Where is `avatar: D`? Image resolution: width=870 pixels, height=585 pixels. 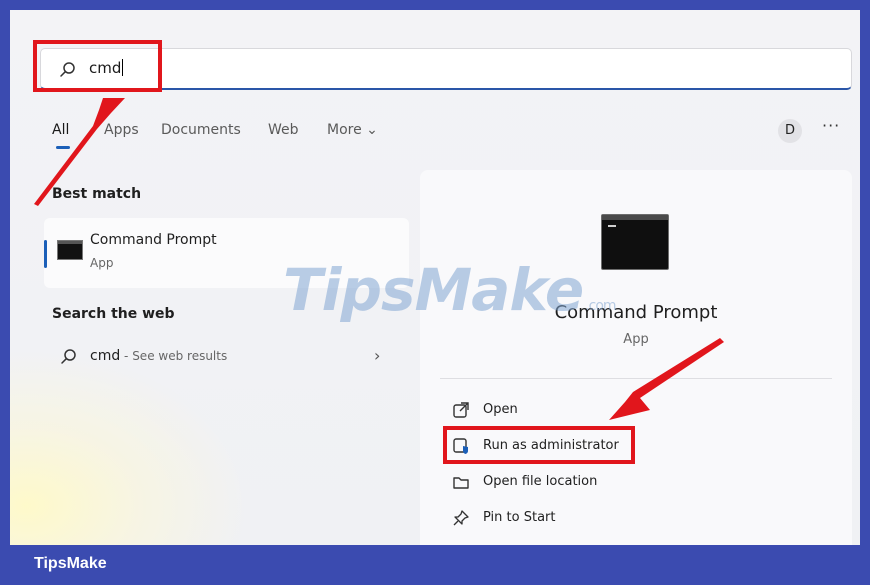 avatar: D is located at coordinates (790, 131).